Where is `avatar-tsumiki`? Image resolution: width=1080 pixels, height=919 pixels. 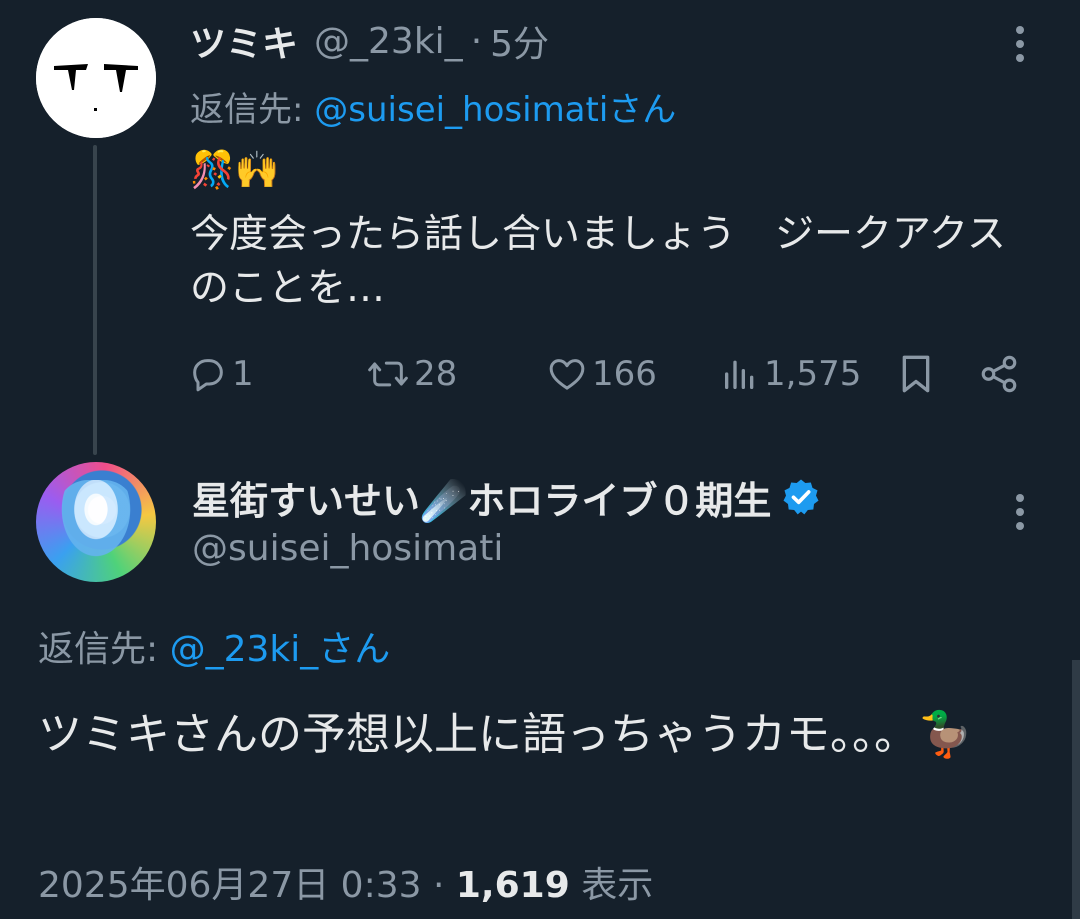 avatar-tsumiki is located at coordinates (96, 78).